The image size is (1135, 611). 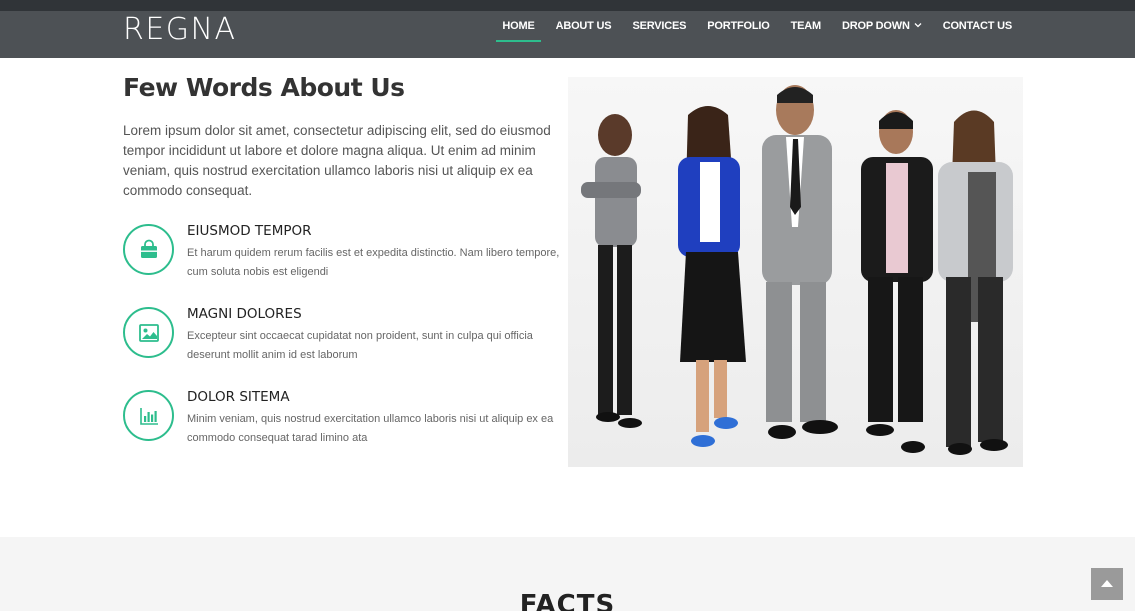 What do you see at coordinates (659, 26) in the screenshot?
I see `nav-services-label: SERVICES` at bounding box center [659, 26].